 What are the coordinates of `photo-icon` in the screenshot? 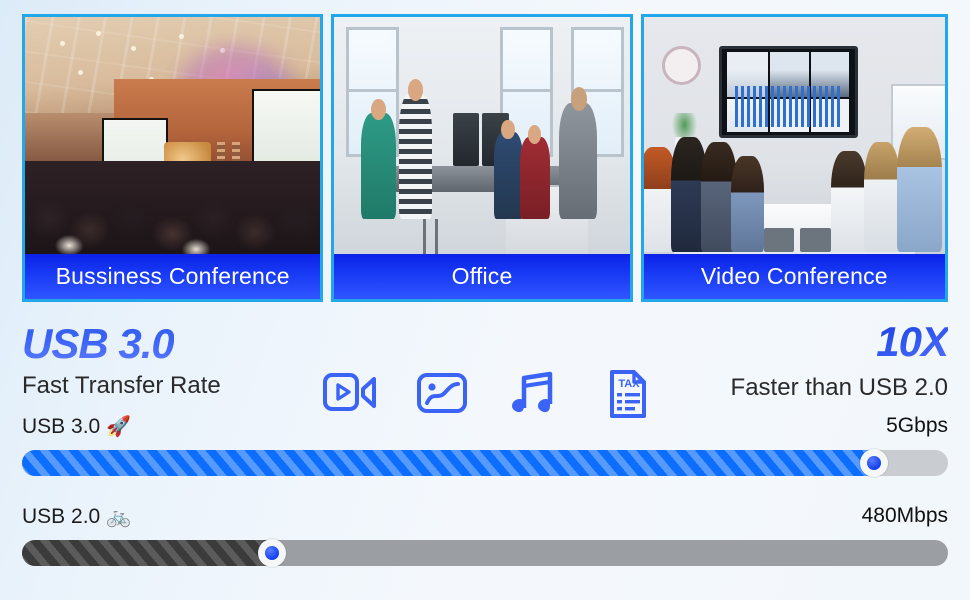 It's located at (442, 393).